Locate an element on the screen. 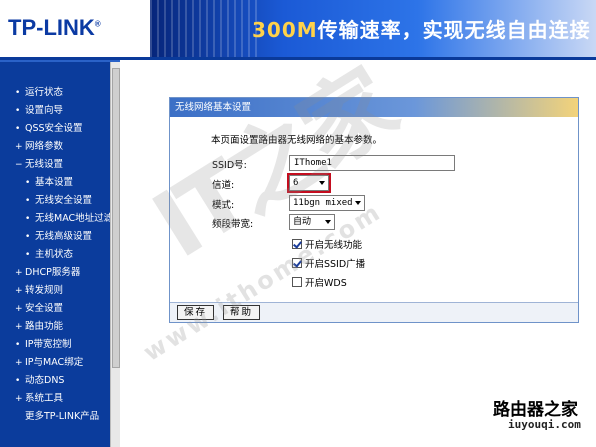  enable-wireless-option: 开启无线功能 is located at coordinates (327, 244).